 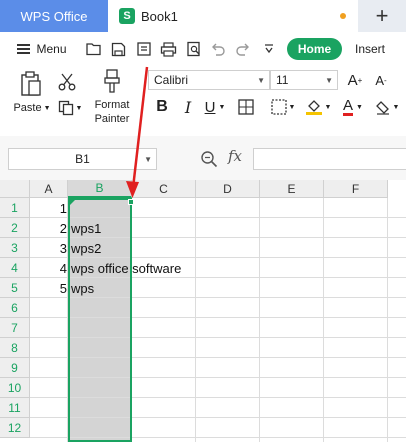 I want to click on formula-input, so click(x=329, y=159).